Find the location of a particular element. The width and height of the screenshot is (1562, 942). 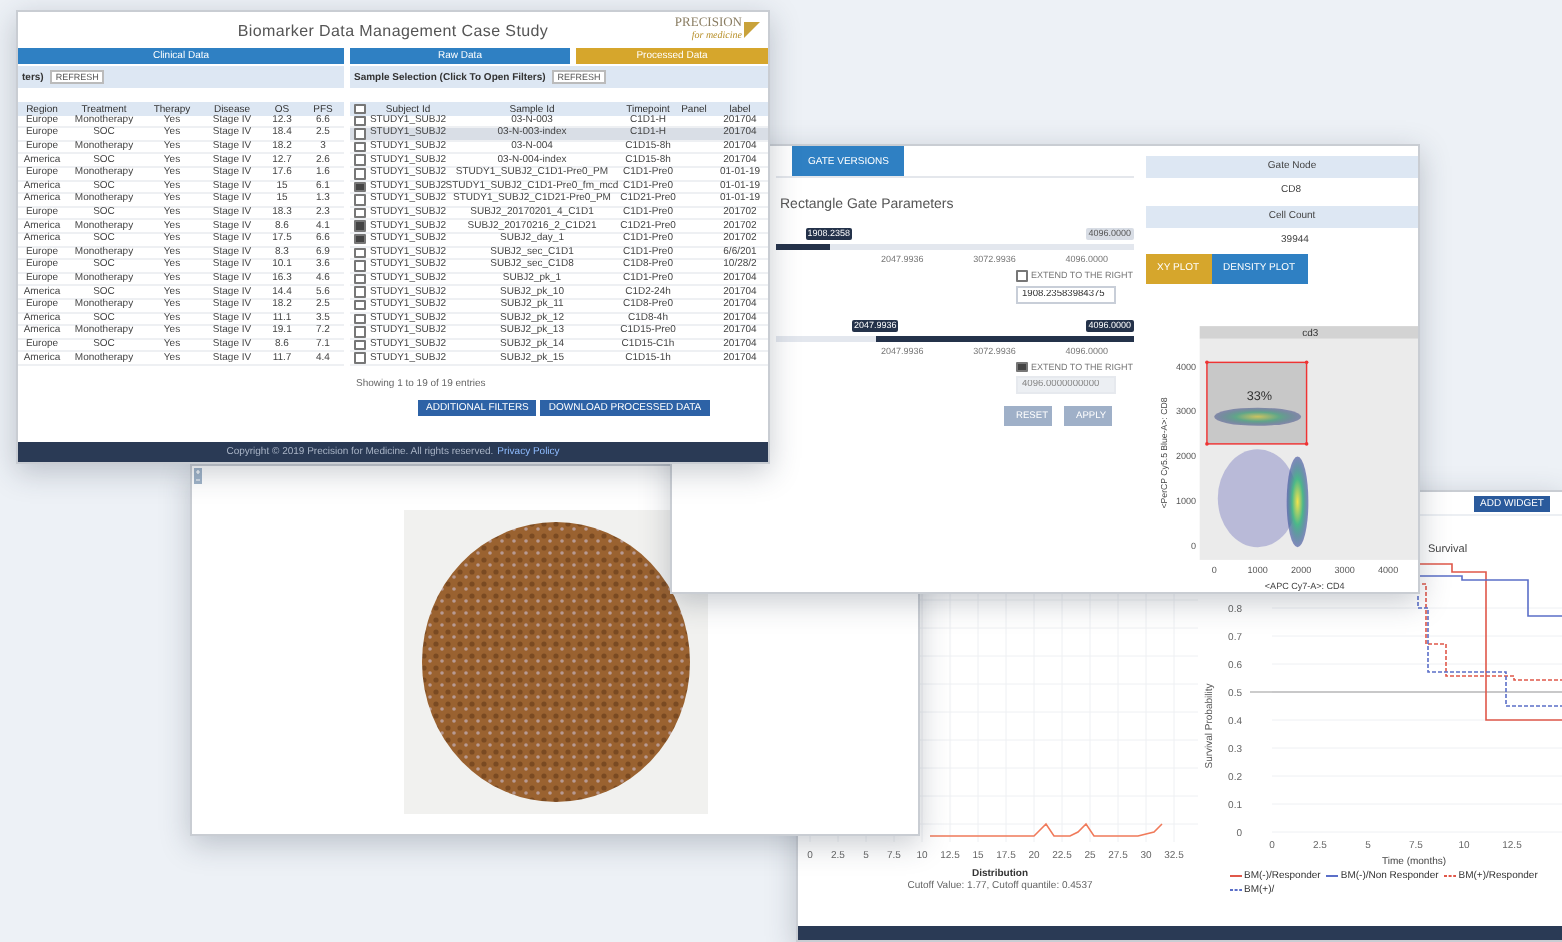

triangle-icon is located at coordinates (752, 30).